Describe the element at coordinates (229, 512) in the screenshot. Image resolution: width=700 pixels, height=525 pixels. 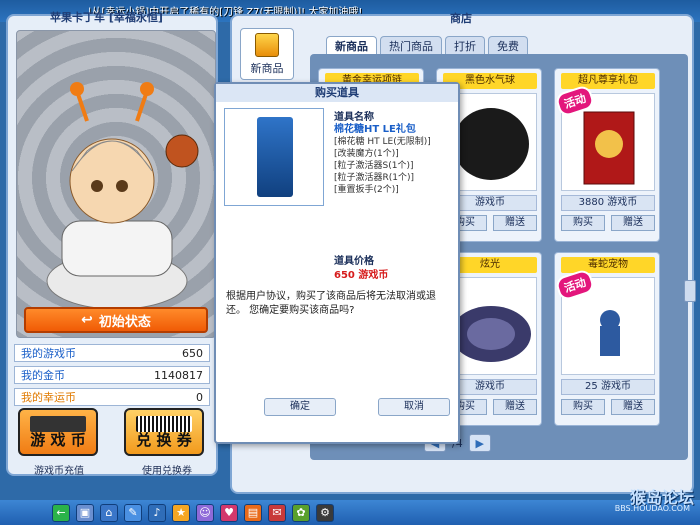
I see `heart-icon: ♥` at that location.